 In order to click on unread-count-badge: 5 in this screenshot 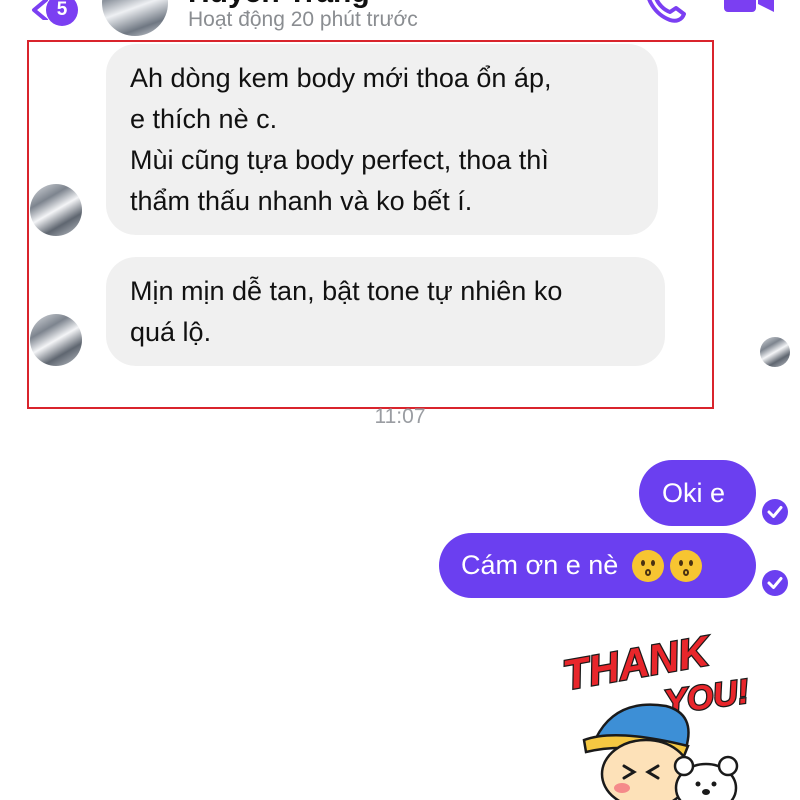, I will do `click(62, 13)`.